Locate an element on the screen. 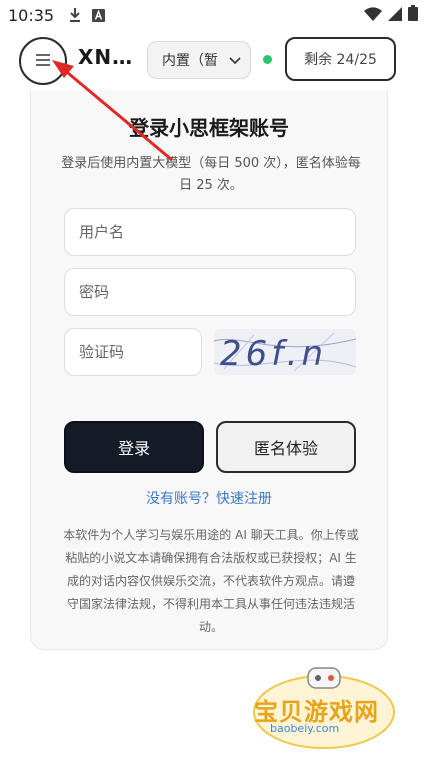 The height and width of the screenshot is (757, 426). watermark-domain: baobeiy.com is located at coordinates (305, 728).